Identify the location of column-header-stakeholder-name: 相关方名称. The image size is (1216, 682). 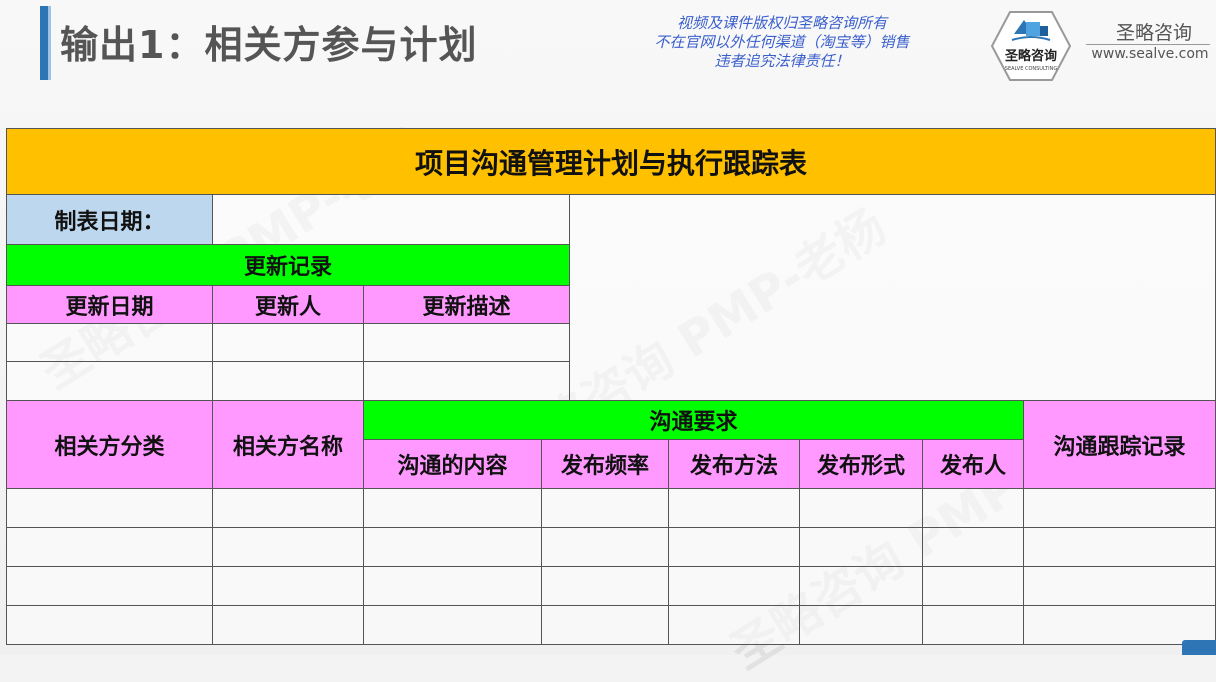
(288, 444).